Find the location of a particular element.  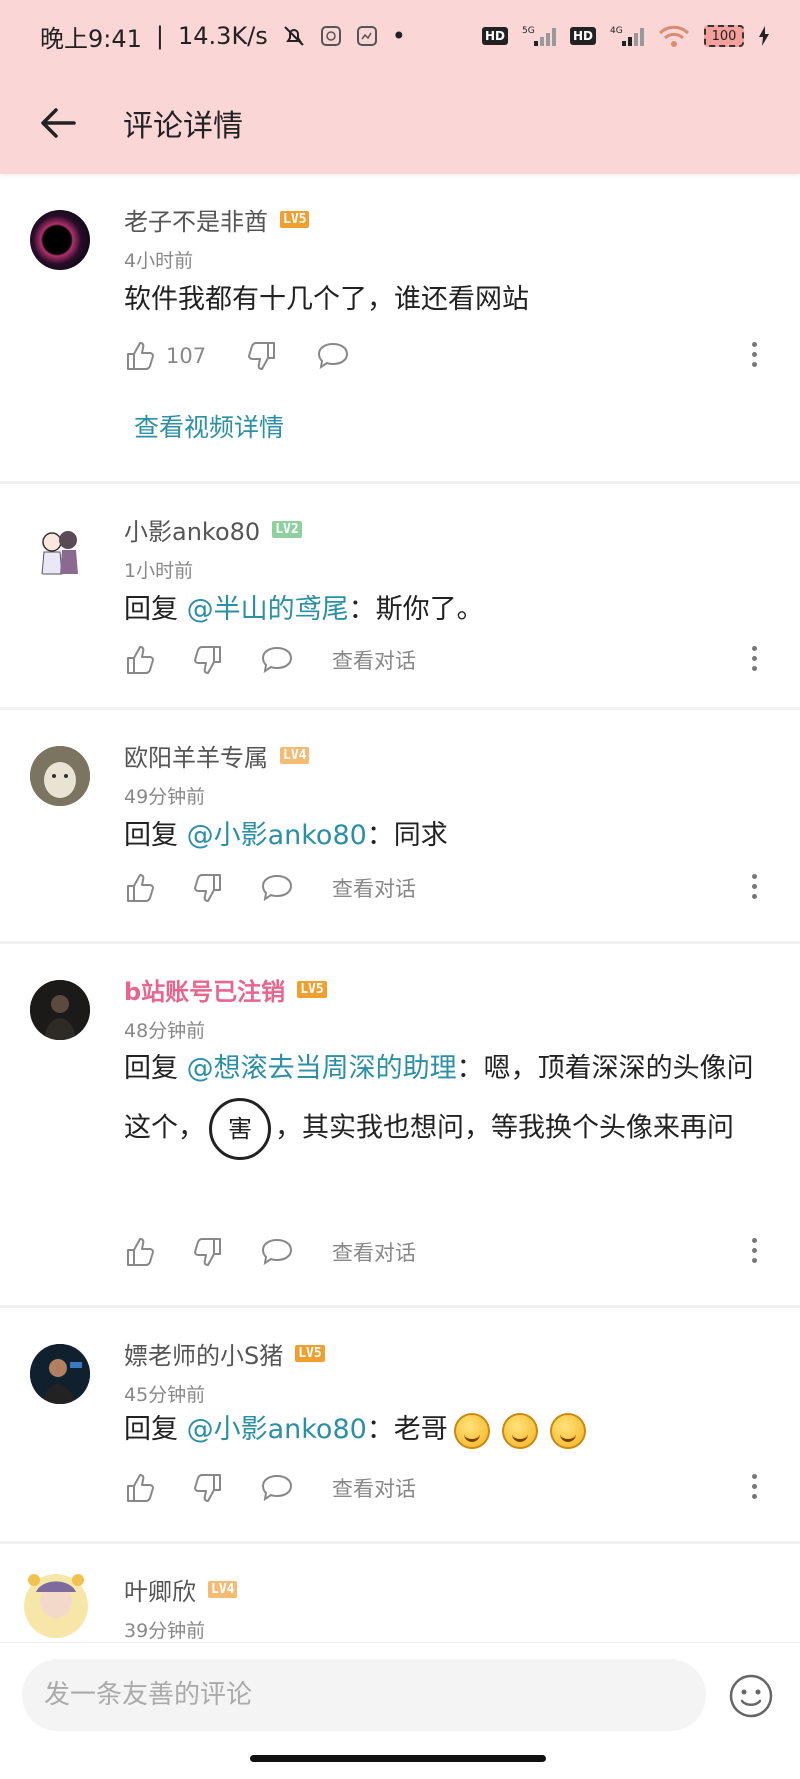

charging-icon is located at coordinates (764, 36).